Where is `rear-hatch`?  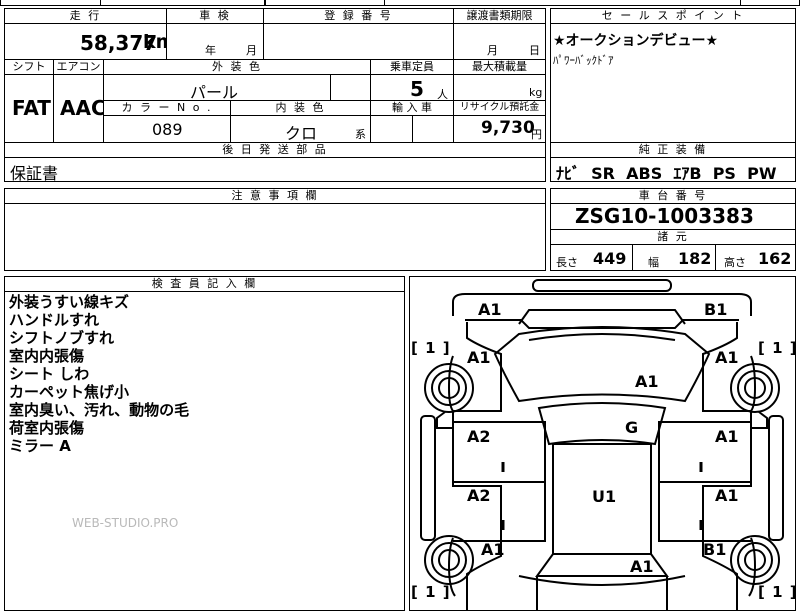 rear-hatch is located at coordinates (602, 593).